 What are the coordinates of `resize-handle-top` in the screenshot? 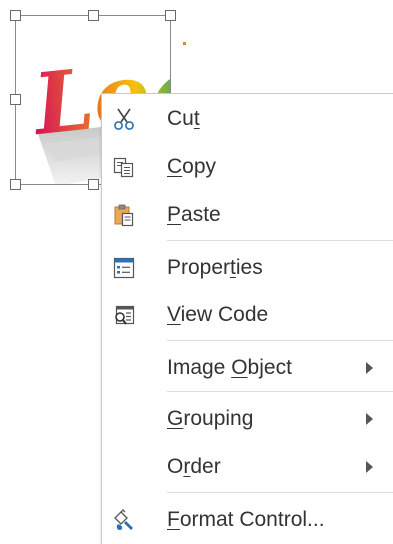 It's located at (93, 15).